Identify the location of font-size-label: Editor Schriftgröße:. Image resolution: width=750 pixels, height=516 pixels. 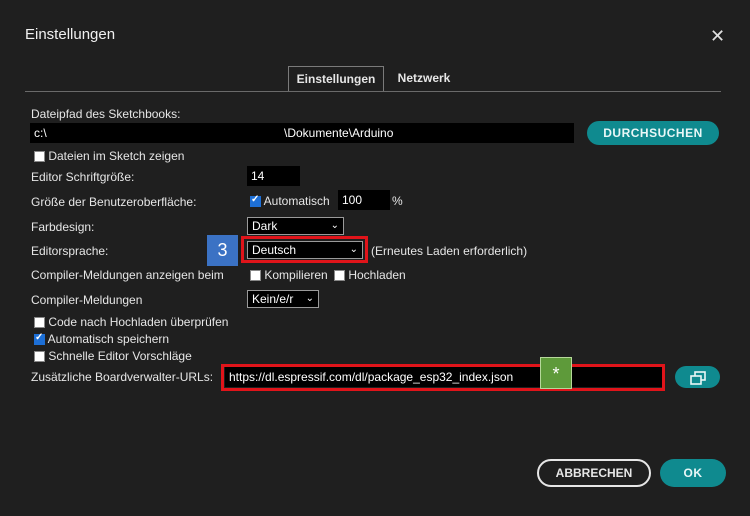
(83, 177).